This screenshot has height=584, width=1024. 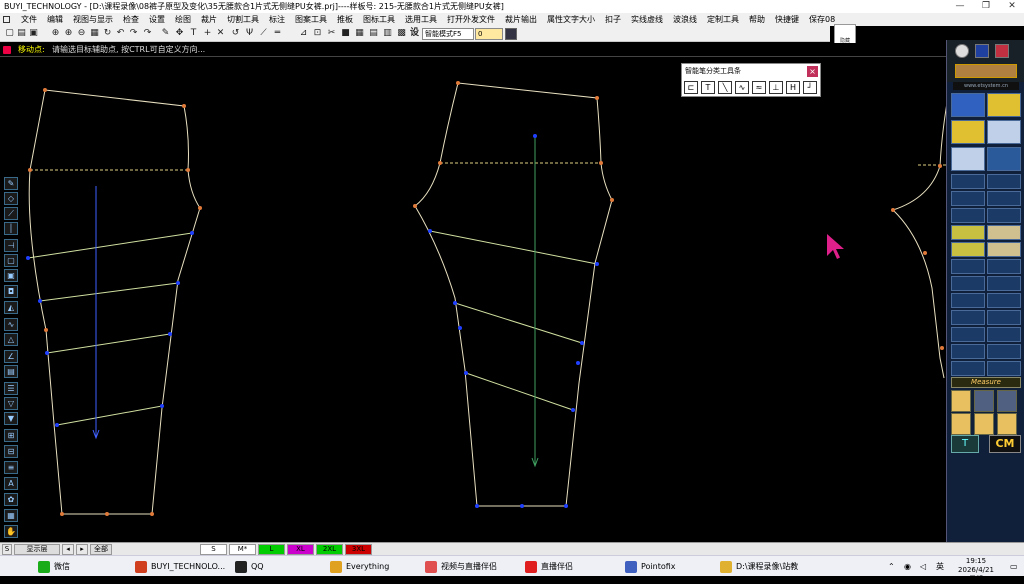 What do you see at coordinates (94, 33) in the screenshot?
I see `print-icon: ▦` at bounding box center [94, 33].